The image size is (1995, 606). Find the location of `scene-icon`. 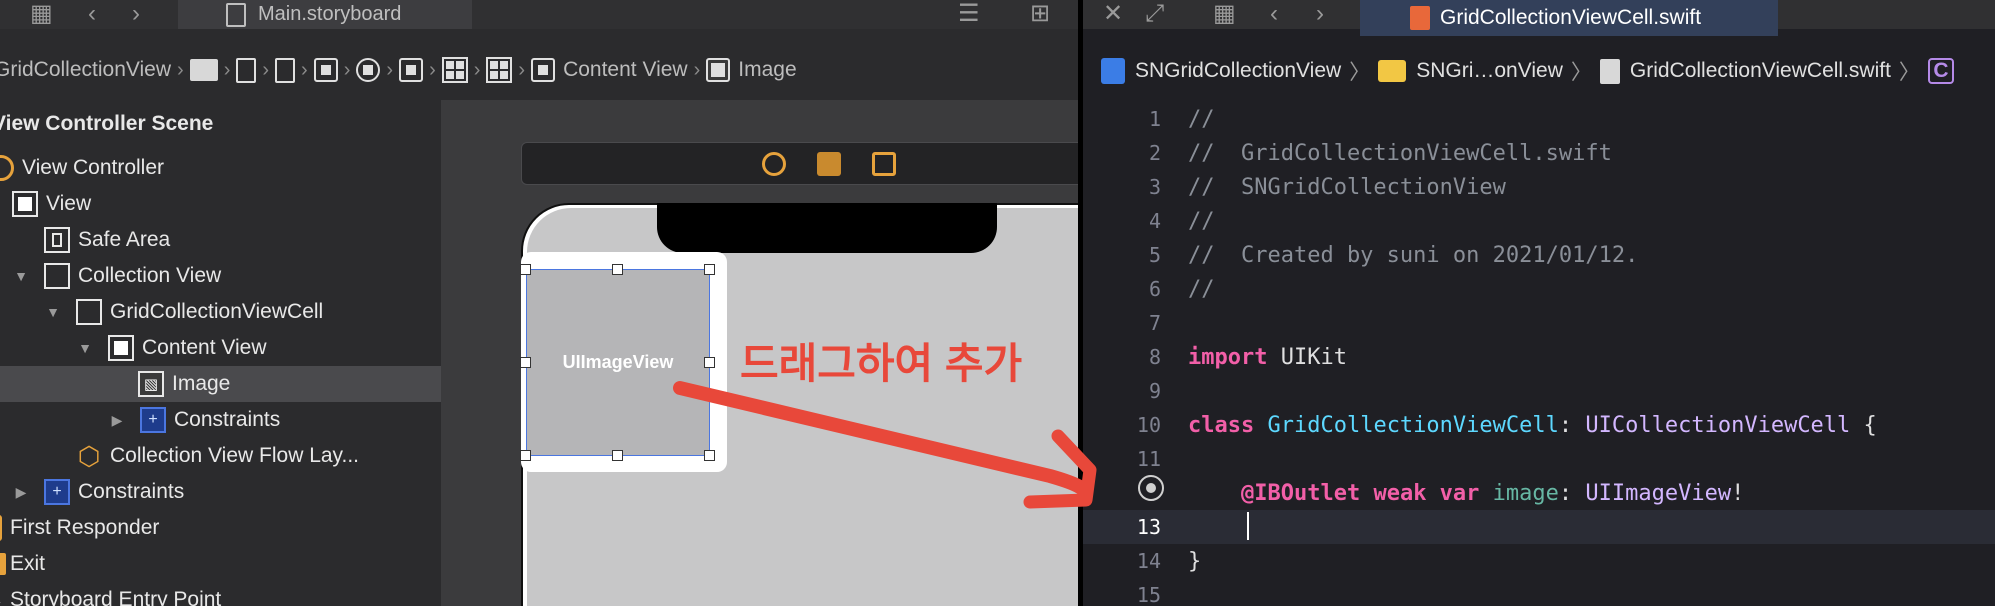

scene-icon is located at coordinates (325, 70).